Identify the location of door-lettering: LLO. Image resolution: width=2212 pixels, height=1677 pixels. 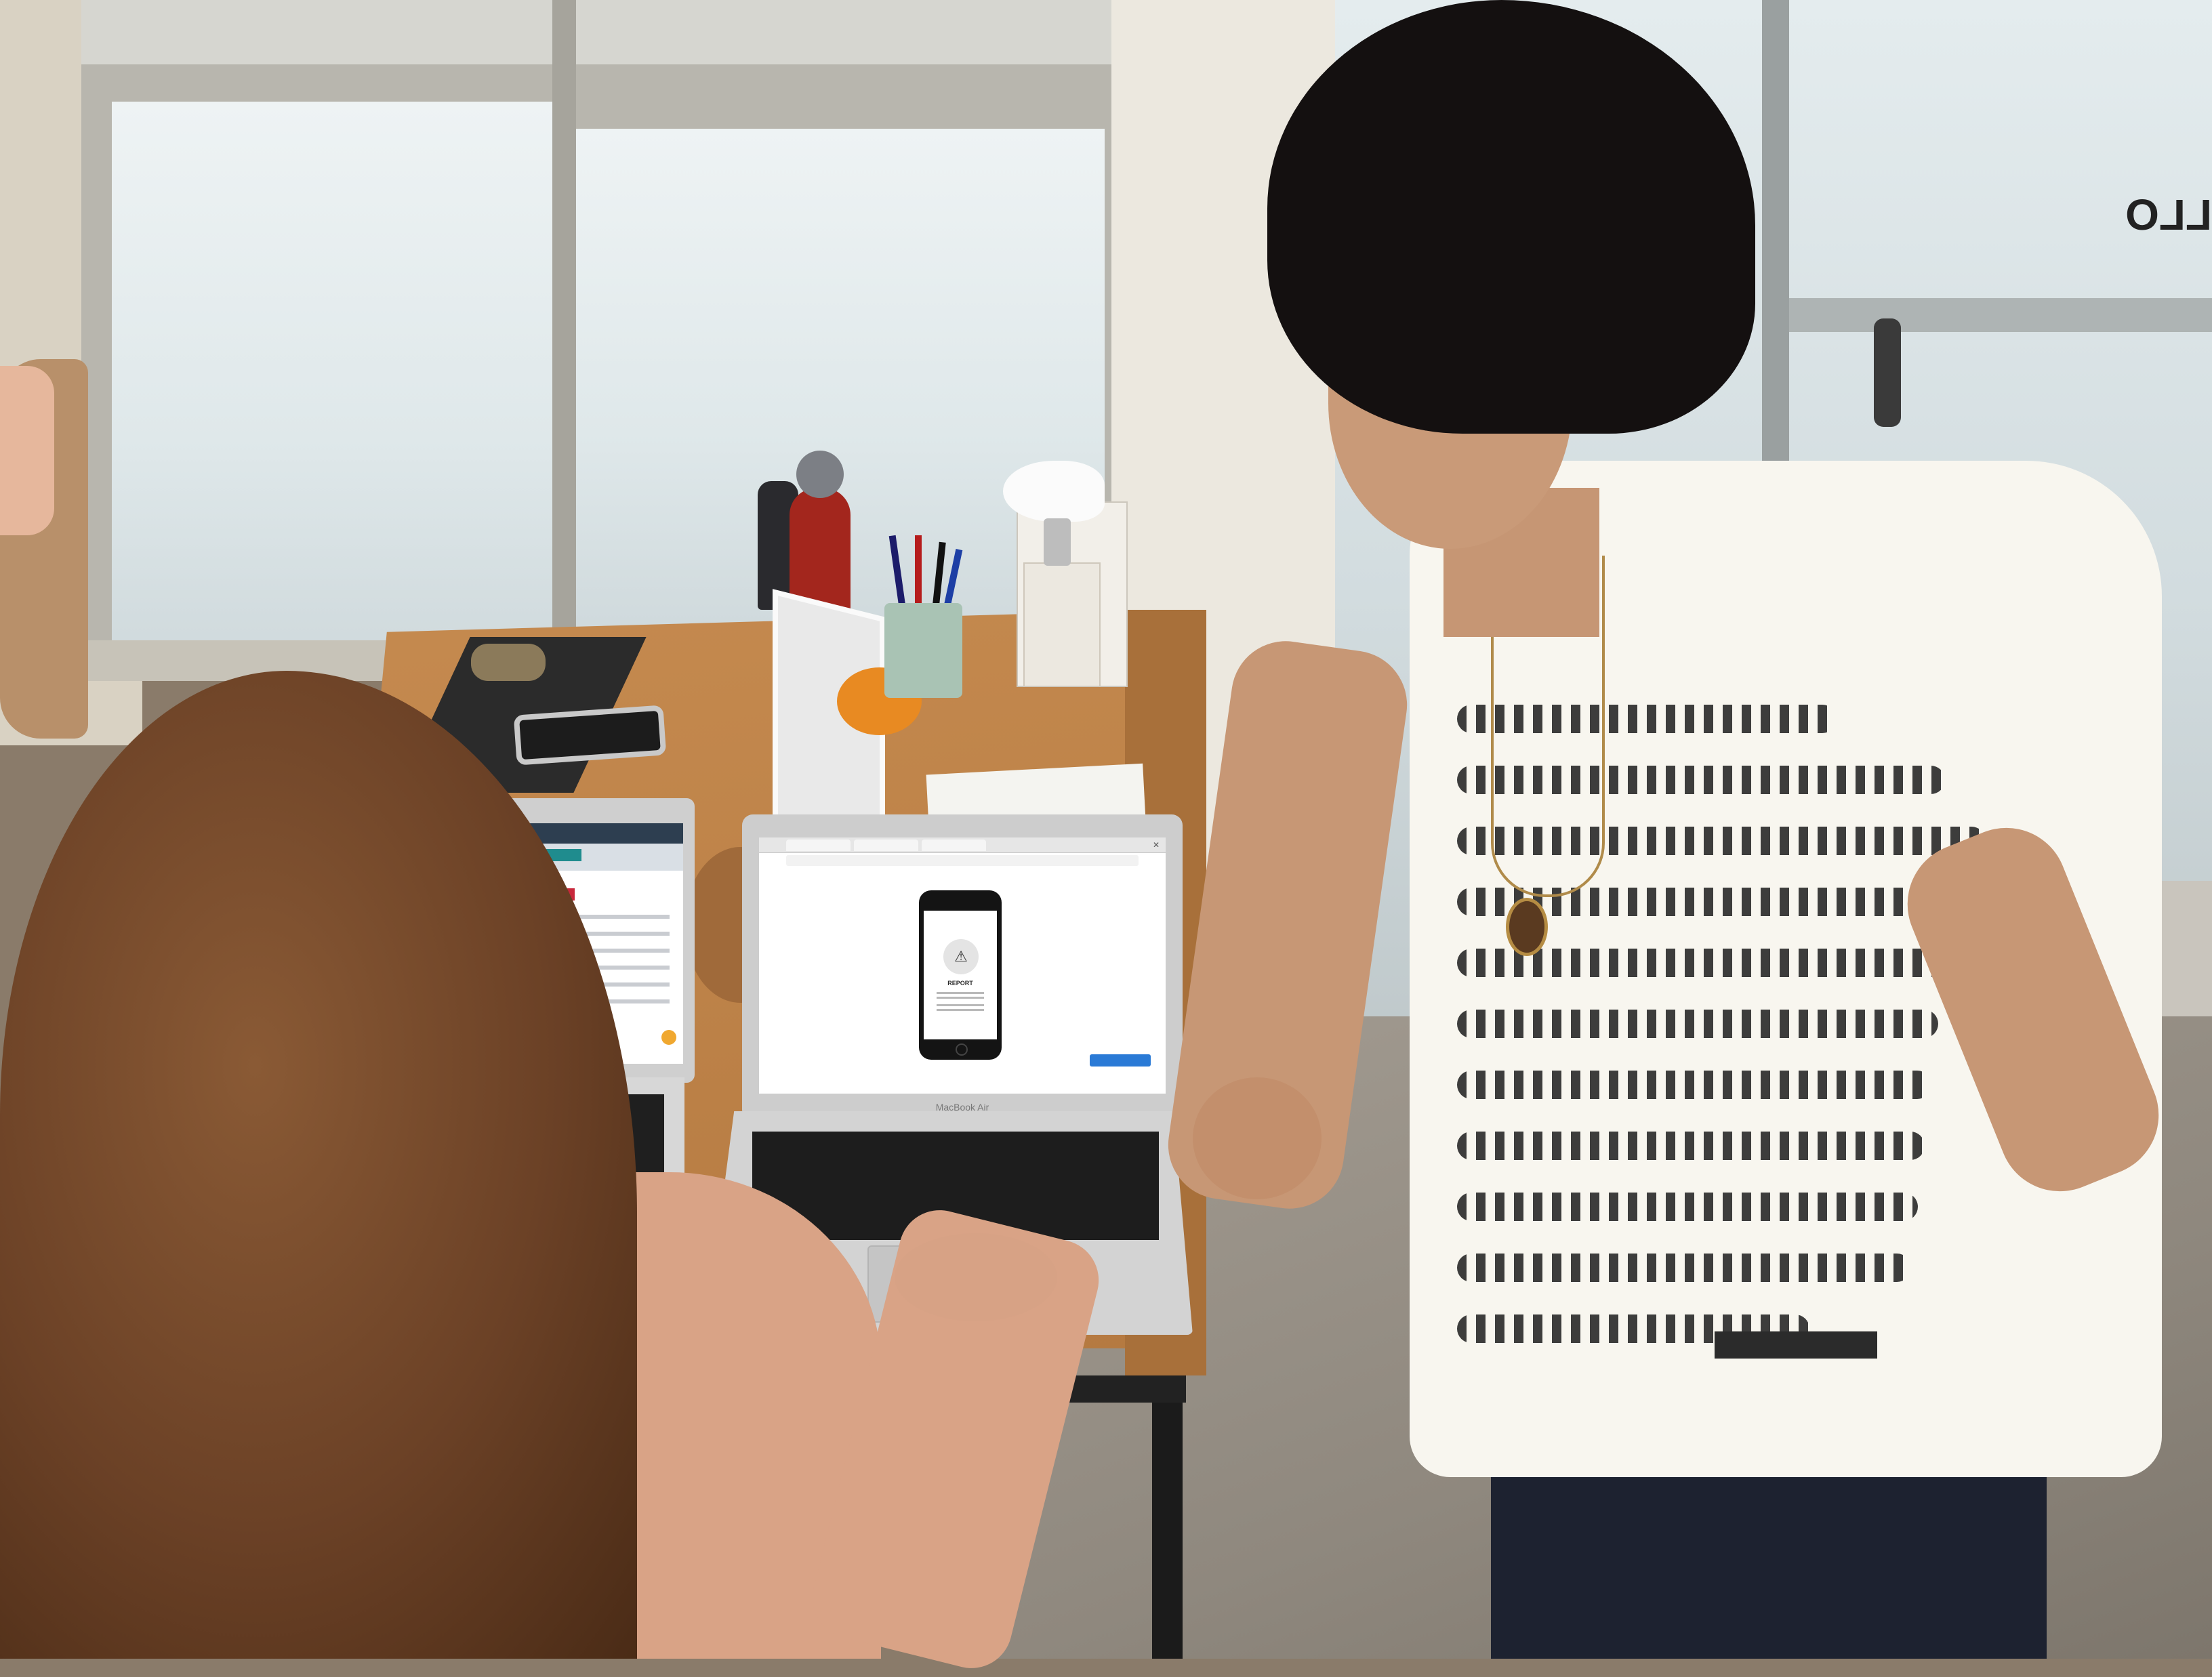
(2168, 214).